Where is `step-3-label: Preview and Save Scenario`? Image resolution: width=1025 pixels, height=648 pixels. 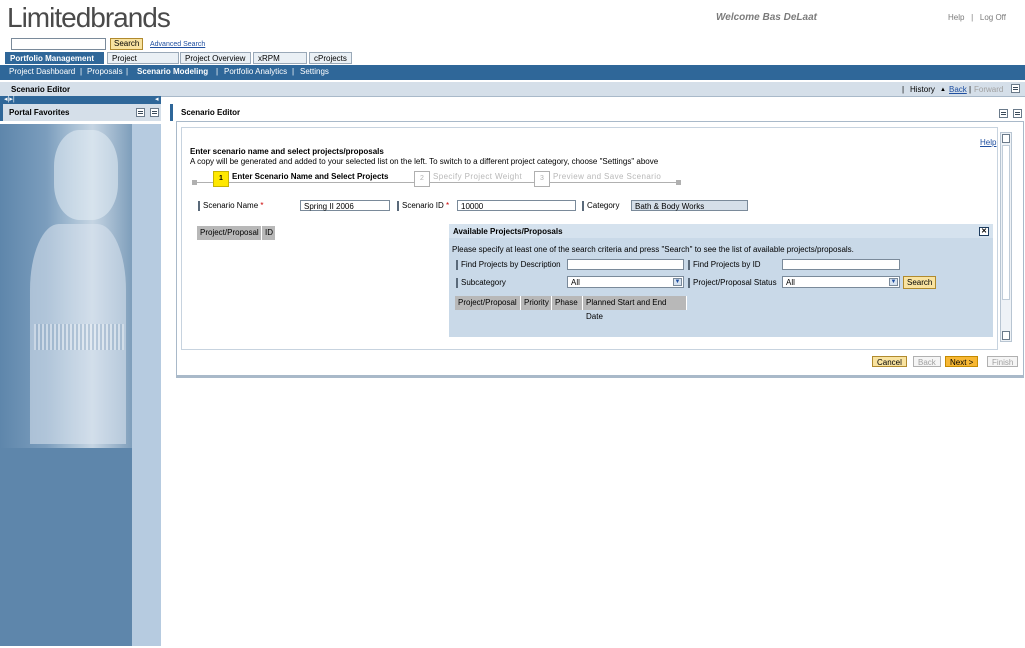
step-3-label: Preview and Save Scenario is located at coordinates (607, 176).